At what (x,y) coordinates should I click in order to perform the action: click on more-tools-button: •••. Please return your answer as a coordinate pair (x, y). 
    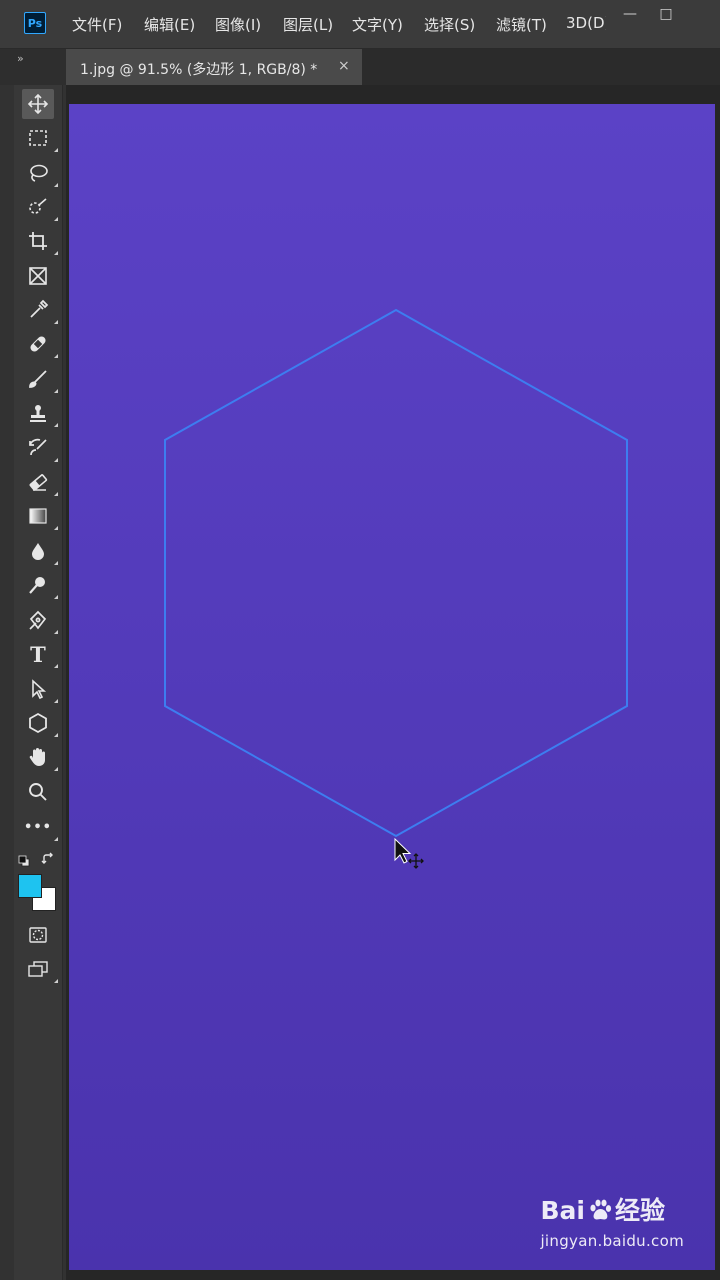
    Looking at the image, I should click on (40, 827).